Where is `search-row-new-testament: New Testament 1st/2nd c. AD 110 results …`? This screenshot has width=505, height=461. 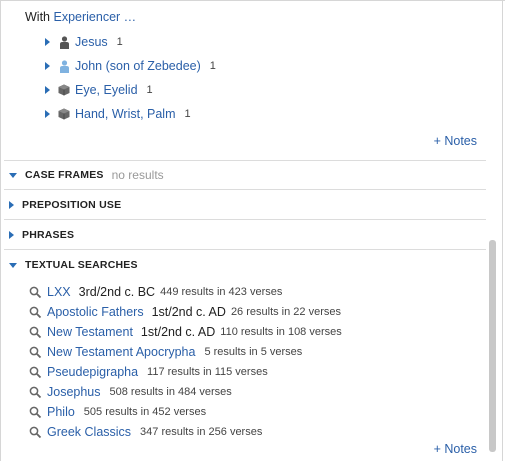
search-row-new-testament: New Testament 1st/2nd c. AD 110 results … is located at coordinates (185, 332).